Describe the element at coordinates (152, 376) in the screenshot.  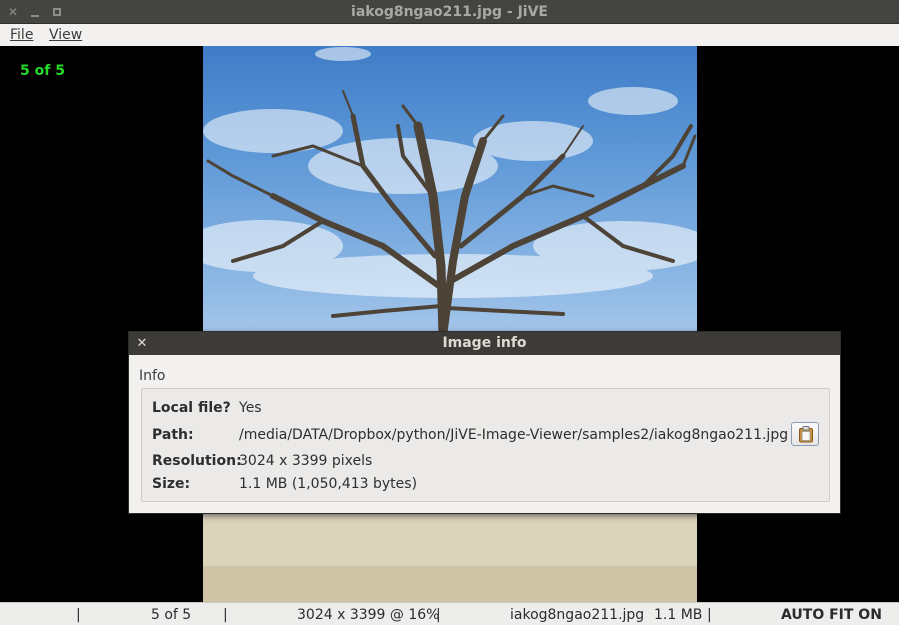
I see `info-group-label: Info` at that location.